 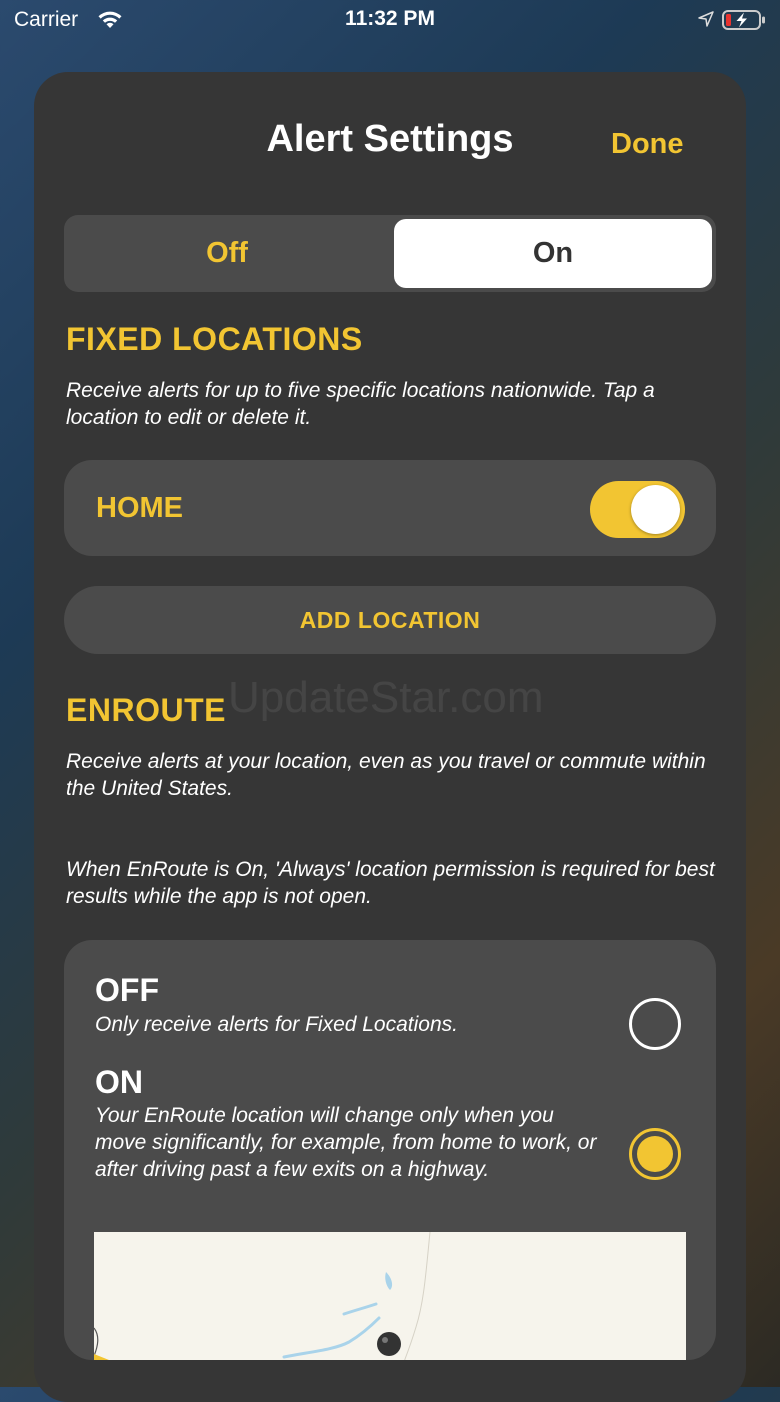 I want to click on fixed-locations-heading: FIXED LOCATIONS, so click(x=214, y=339).